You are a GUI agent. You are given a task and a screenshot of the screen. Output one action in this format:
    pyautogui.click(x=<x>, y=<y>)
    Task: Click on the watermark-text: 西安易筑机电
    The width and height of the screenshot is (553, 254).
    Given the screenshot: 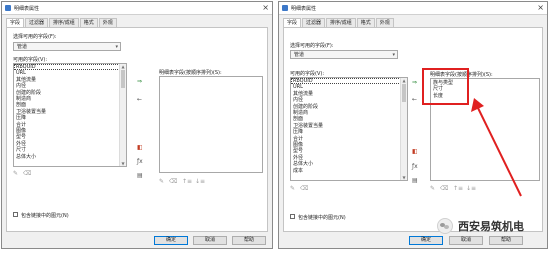 What is the action you would take?
    pyautogui.click(x=491, y=226)
    